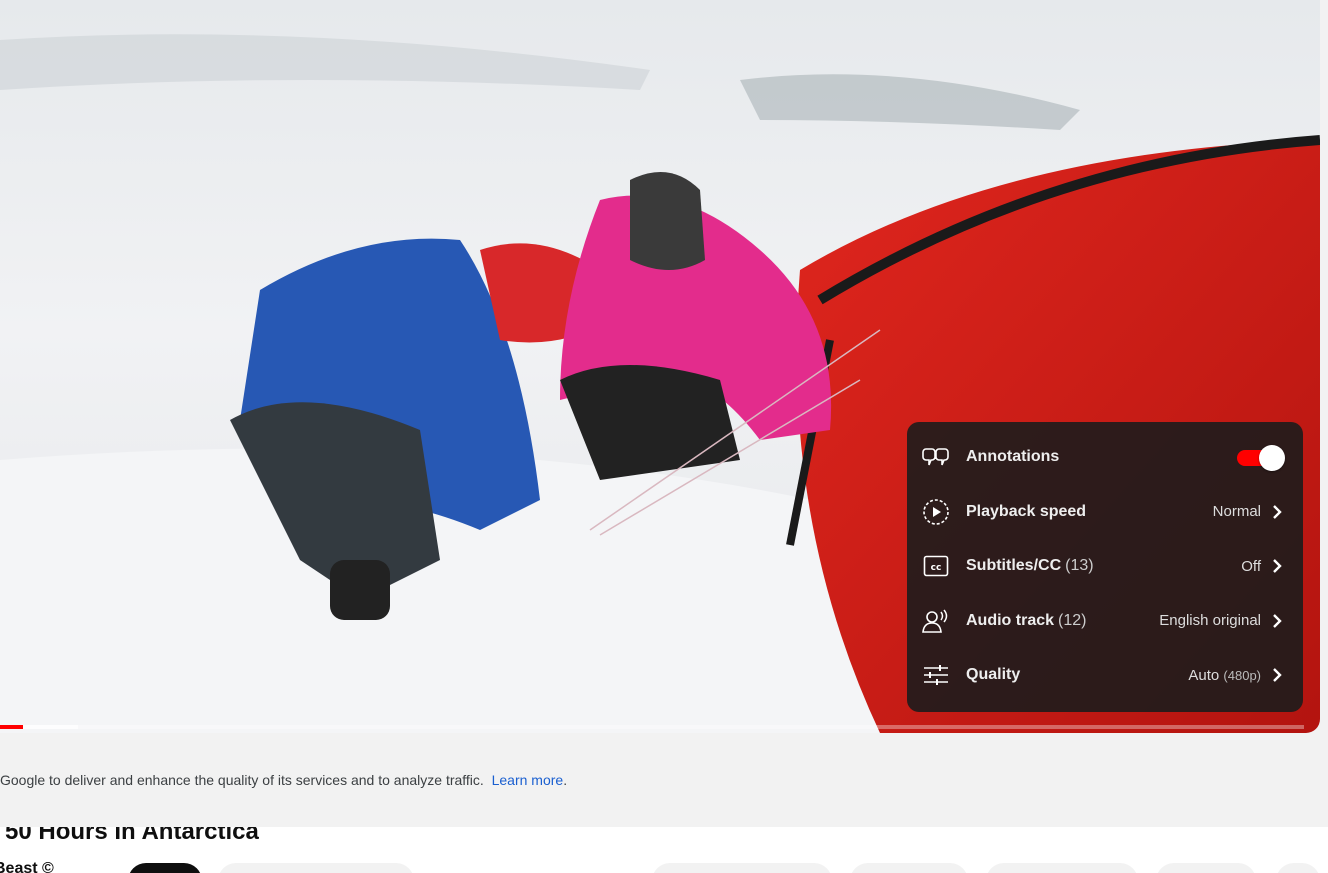 This screenshot has width=1328, height=873. I want to click on menu-item-label: Audio track, so click(1010, 620).